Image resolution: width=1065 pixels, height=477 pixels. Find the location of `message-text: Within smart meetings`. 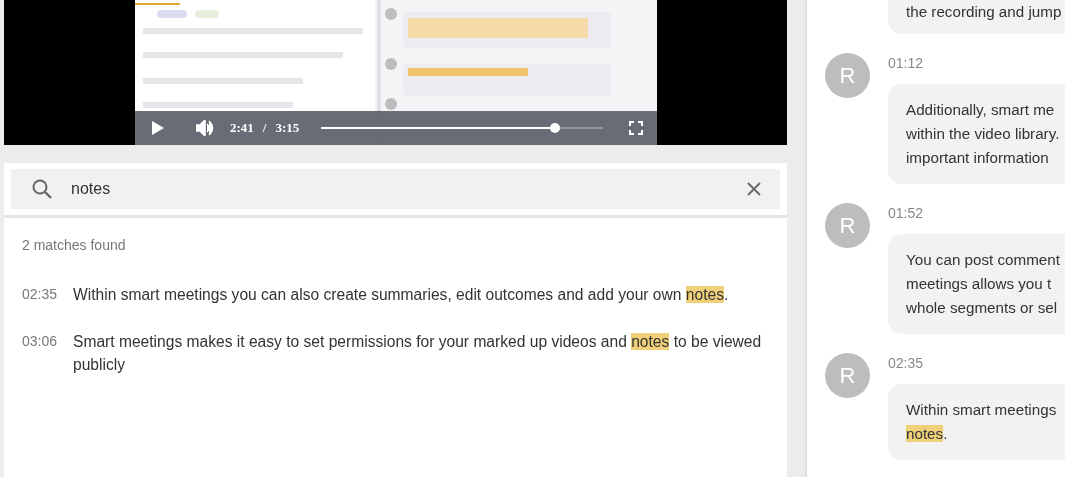

message-text: Within smart meetings is located at coordinates (982, 410).